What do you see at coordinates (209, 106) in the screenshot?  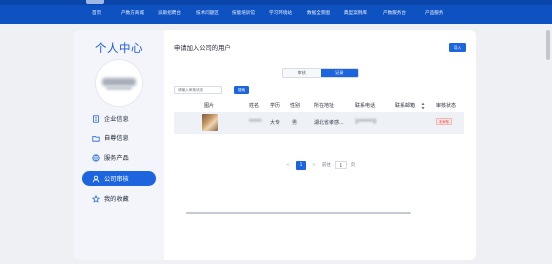 I see `column-header-photo: 图片` at bounding box center [209, 106].